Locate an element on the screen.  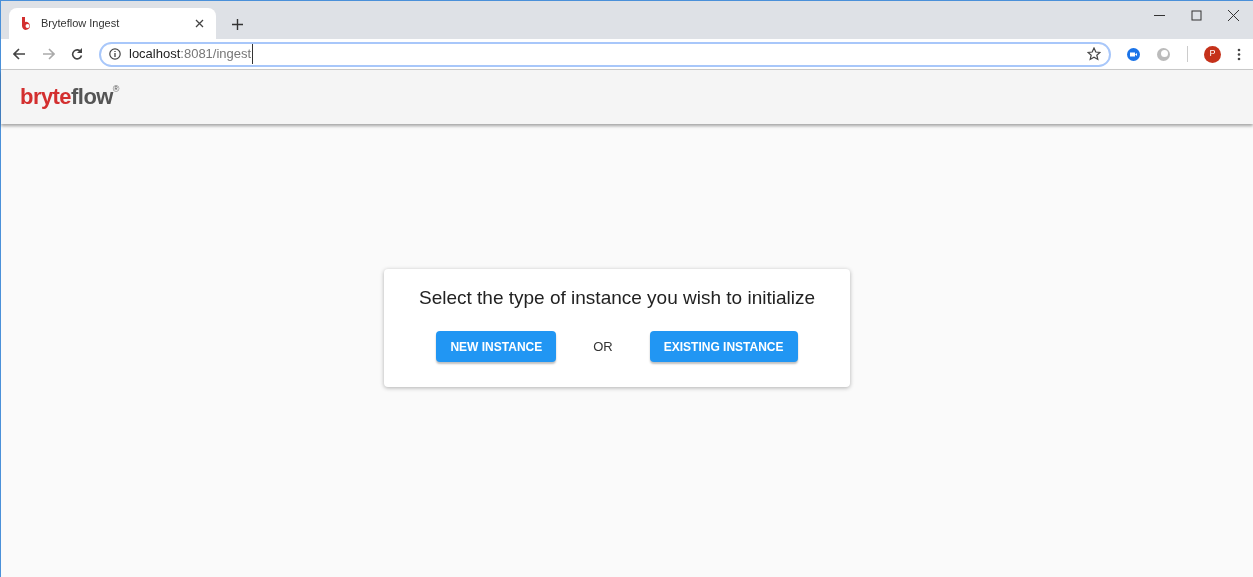
separator-text: OR is located at coordinates (603, 346).